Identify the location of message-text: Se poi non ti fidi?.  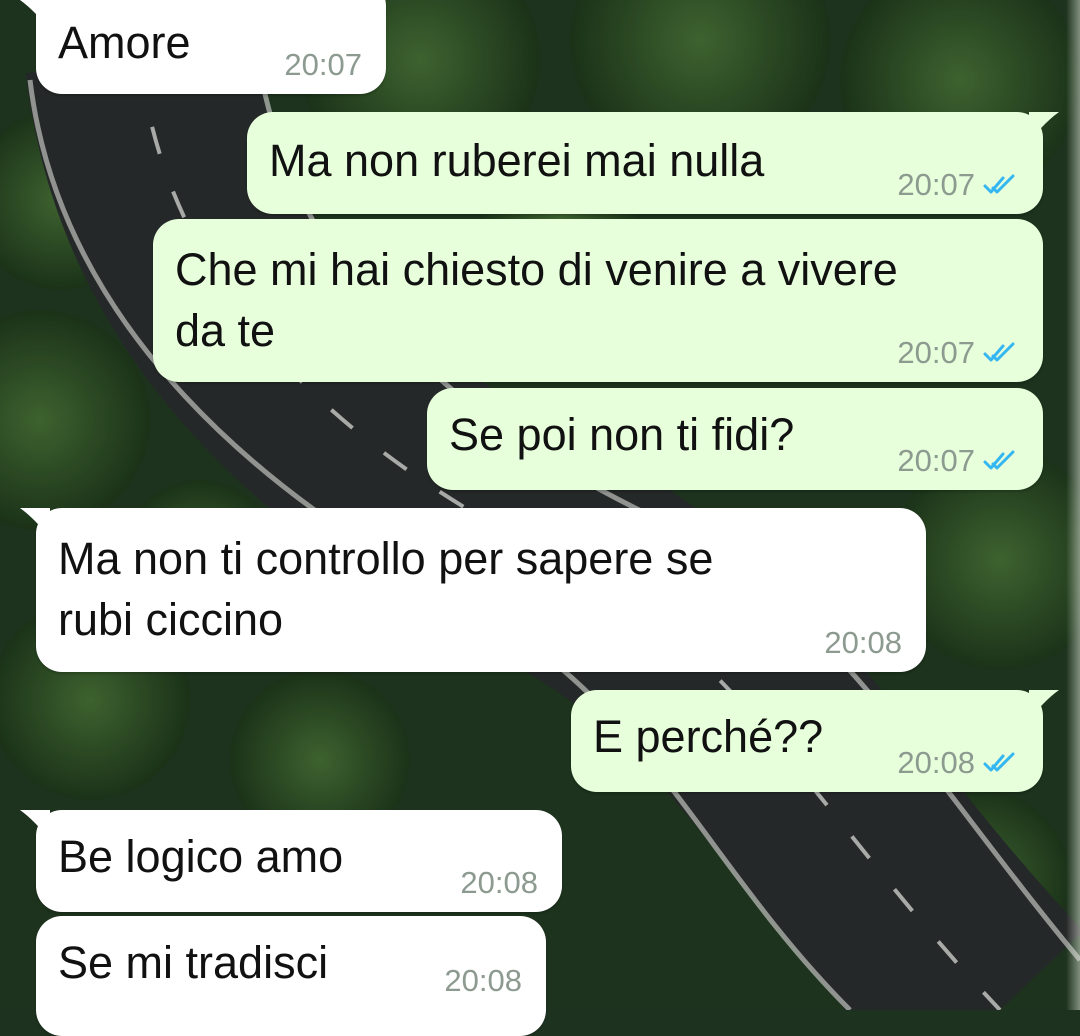
(622, 434).